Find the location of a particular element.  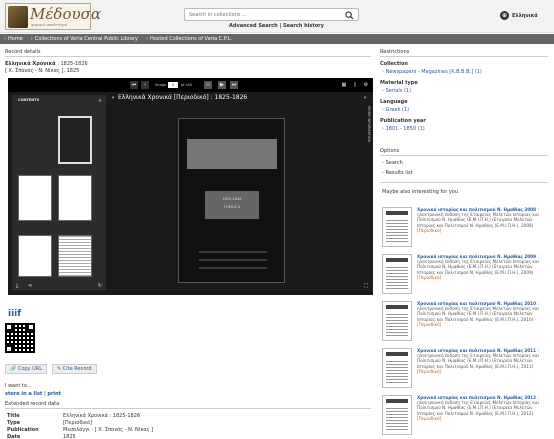

settings-icon: ⚙ is located at coordinates (366, 85).